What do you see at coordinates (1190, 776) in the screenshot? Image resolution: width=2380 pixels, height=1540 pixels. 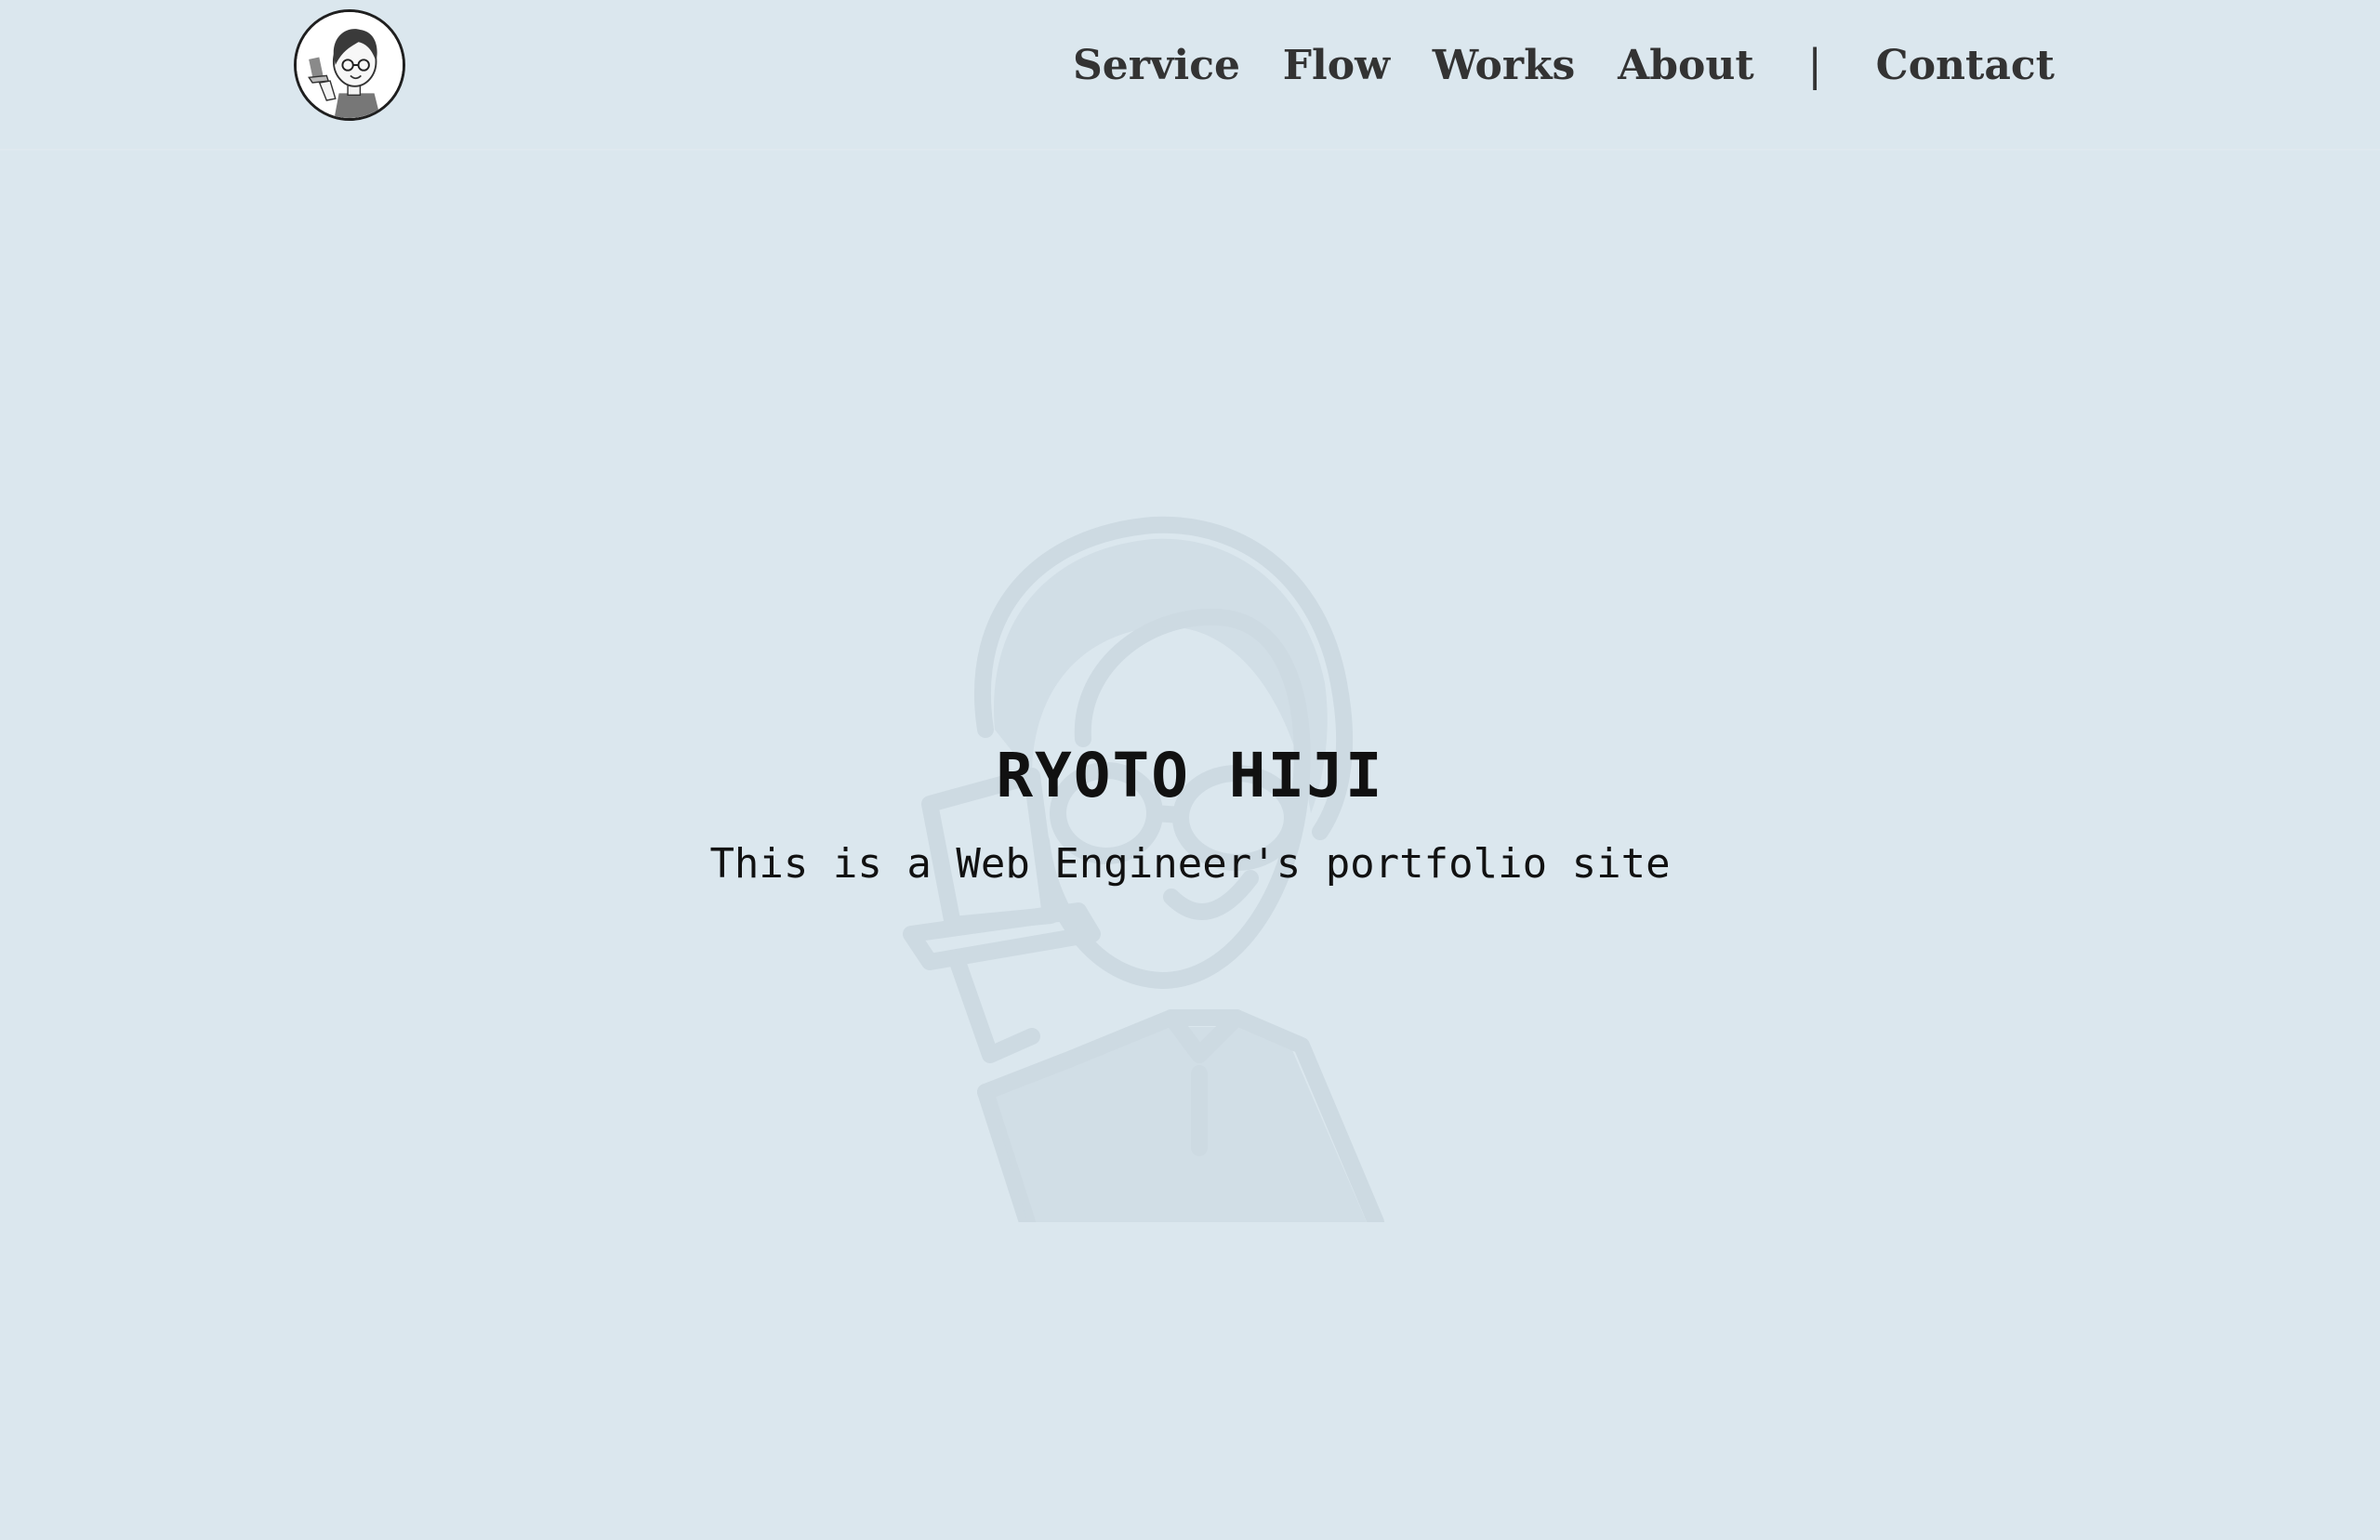 I see `hero-title: RYOTO HIJI` at bounding box center [1190, 776].